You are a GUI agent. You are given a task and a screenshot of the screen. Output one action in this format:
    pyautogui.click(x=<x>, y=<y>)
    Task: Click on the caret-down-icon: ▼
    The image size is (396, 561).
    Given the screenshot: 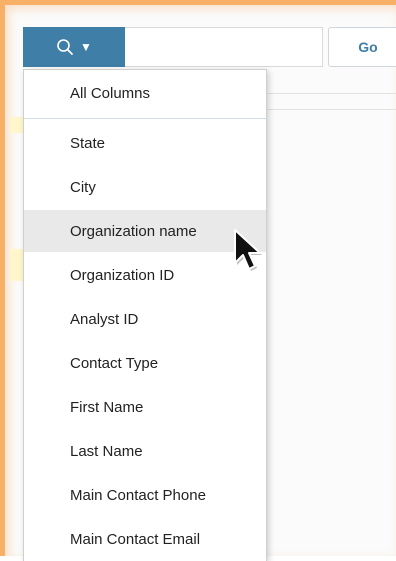 What is the action you would take?
    pyautogui.click(x=86, y=47)
    